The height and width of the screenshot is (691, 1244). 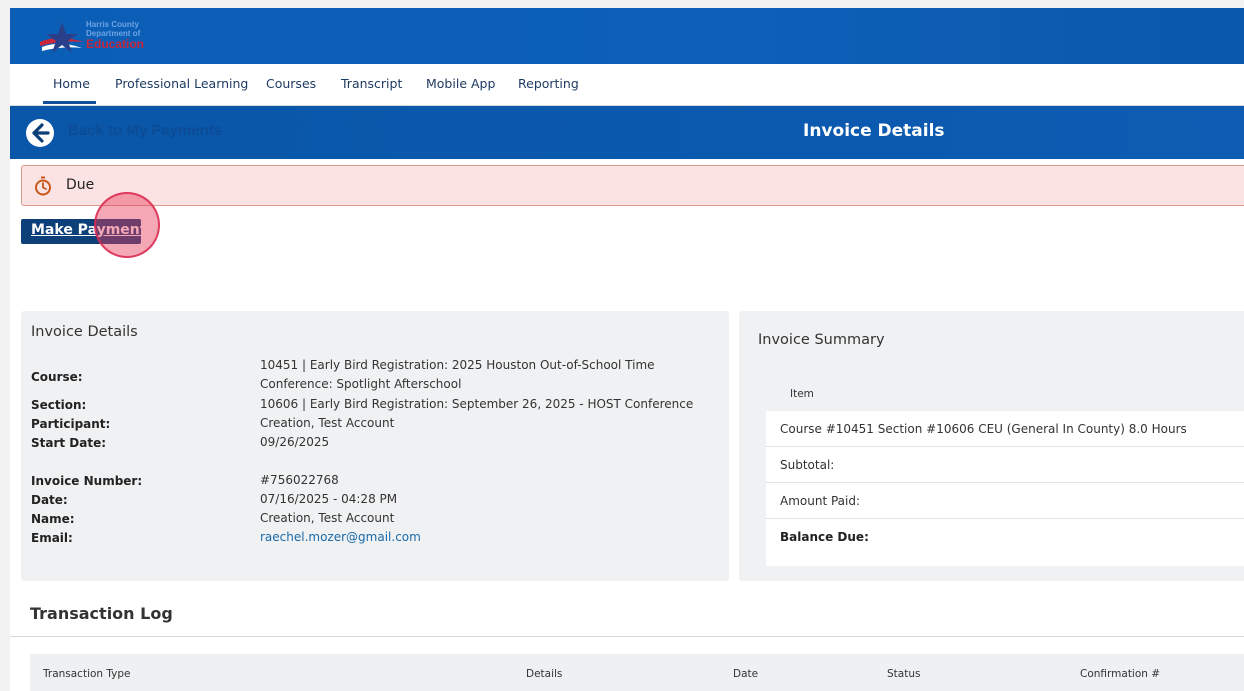 I want to click on page-title: Invoice Details, so click(x=874, y=131).